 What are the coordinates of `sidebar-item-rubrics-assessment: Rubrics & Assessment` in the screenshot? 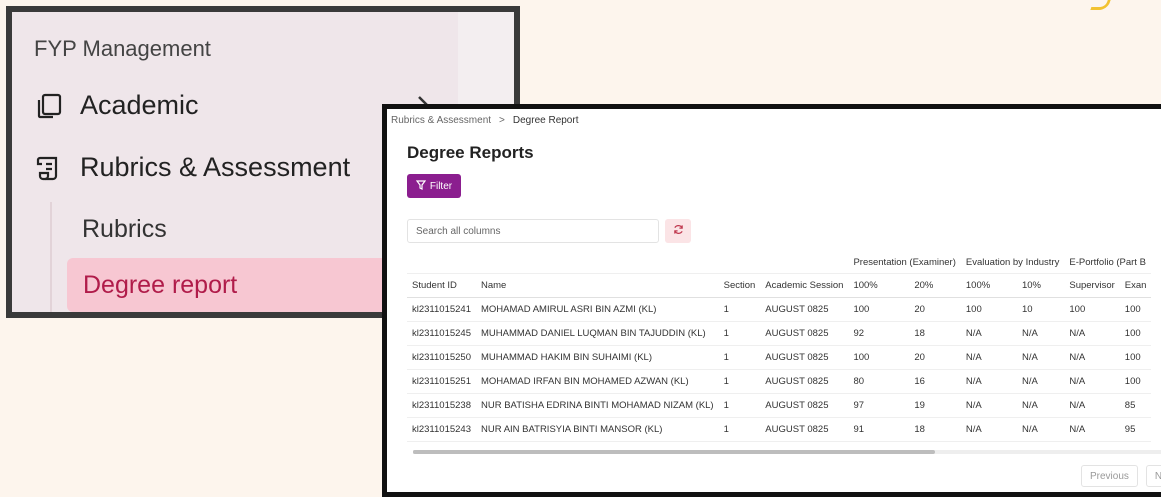 It's located at (192, 167).